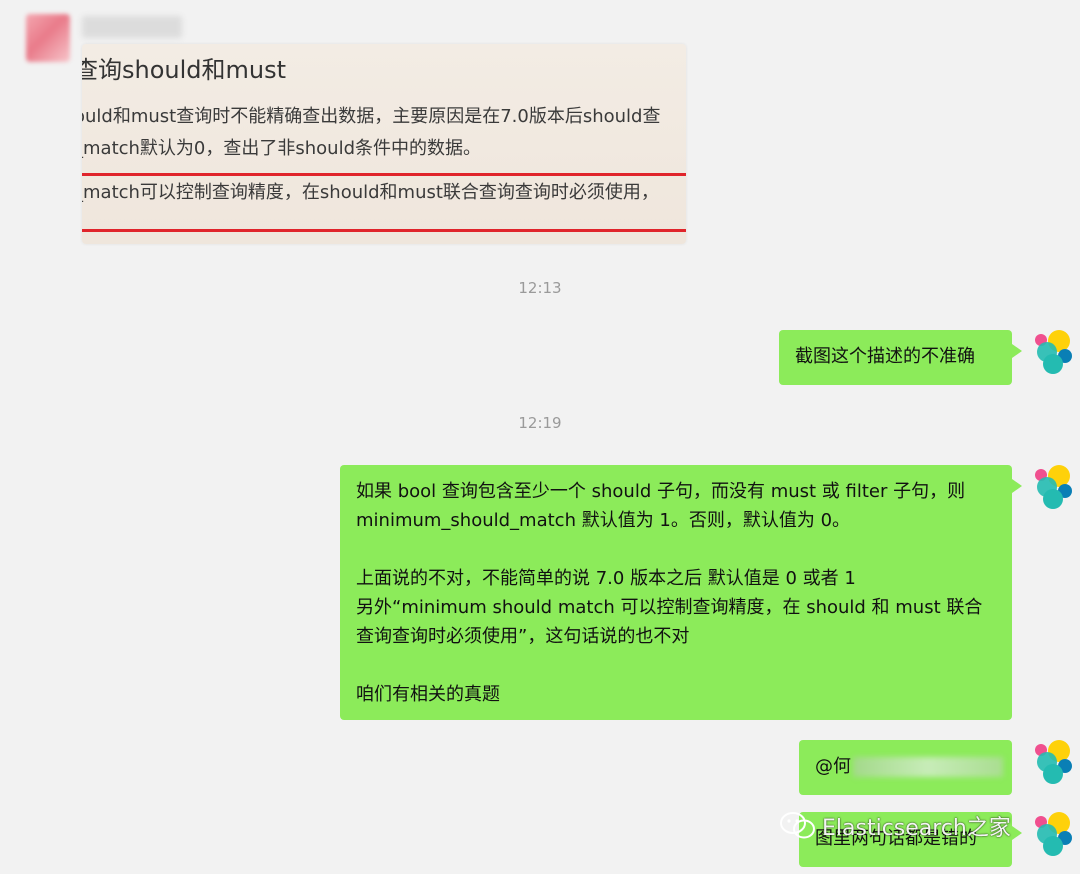  What do you see at coordinates (428, 694) in the screenshot?
I see `message-paragraph-3: 咱们有相关的真题` at bounding box center [428, 694].